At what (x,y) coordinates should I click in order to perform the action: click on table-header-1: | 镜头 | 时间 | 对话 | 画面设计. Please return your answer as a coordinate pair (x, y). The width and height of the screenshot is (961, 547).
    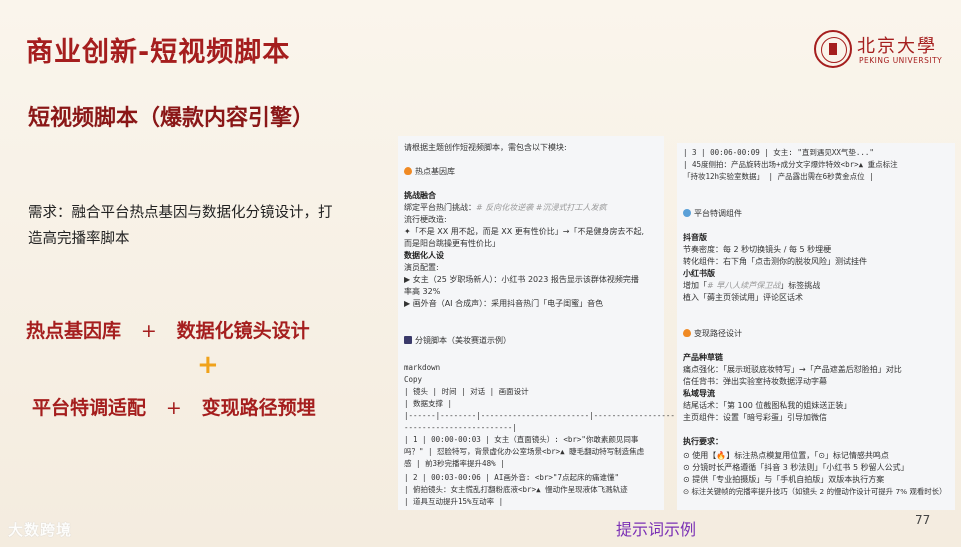
    Looking at the image, I should click on (466, 391).